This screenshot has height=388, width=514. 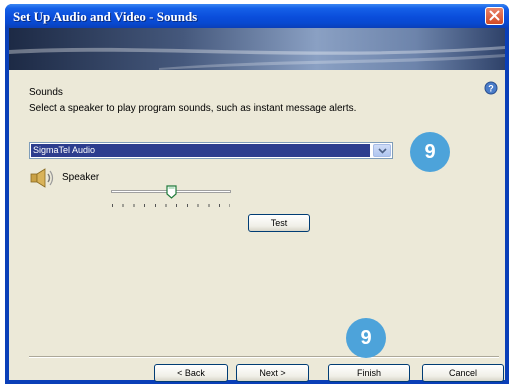 What do you see at coordinates (171, 192) in the screenshot?
I see `volume-slider-thumb` at bounding box center [171, 192].